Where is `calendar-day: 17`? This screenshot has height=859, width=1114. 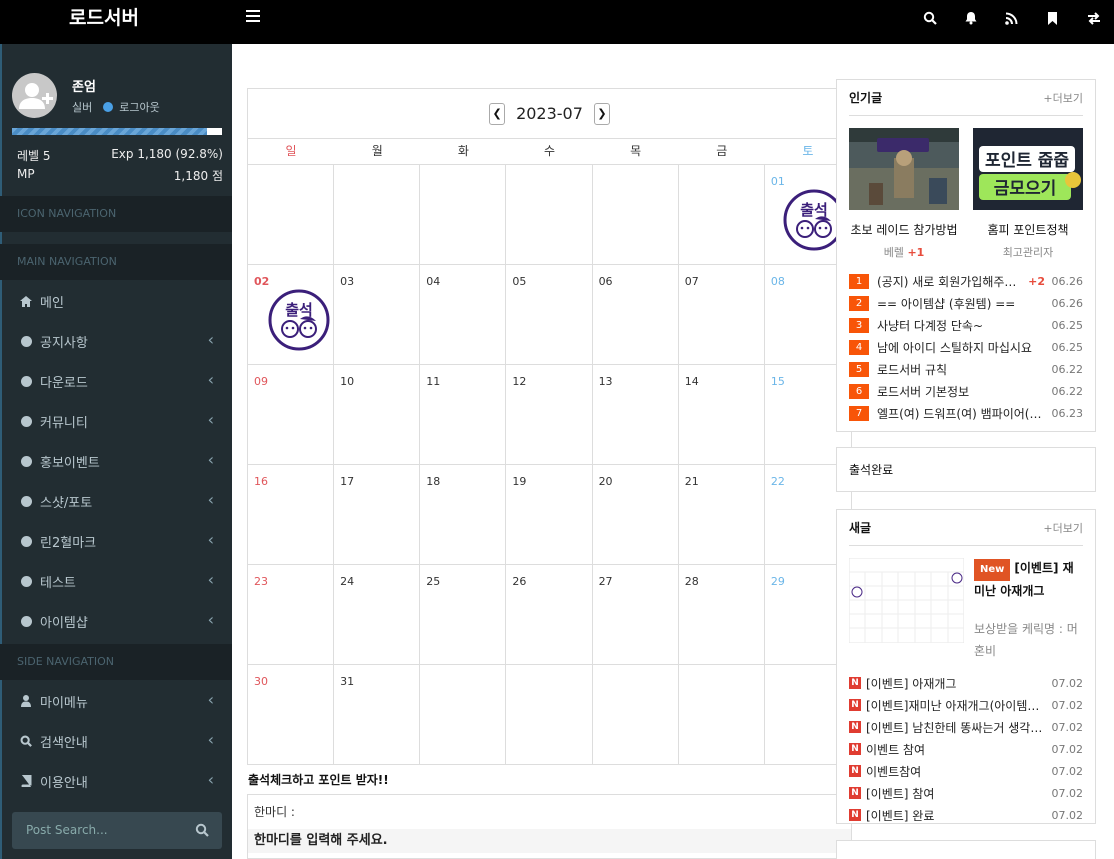 calendar-day: 17 is located at coordinates (377, 515).